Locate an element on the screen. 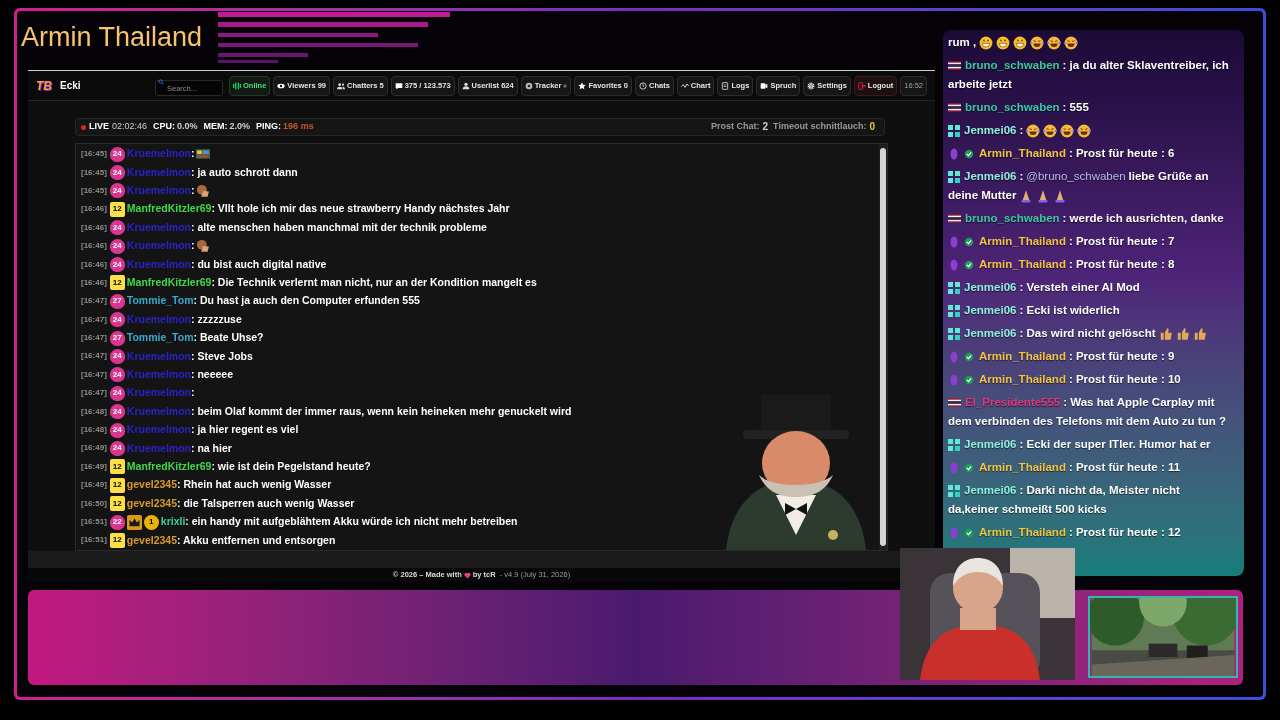 This screenshot has width=1280, height=720. message-text: : Prost für heute : 8 is located at coordinates (1121, 264).